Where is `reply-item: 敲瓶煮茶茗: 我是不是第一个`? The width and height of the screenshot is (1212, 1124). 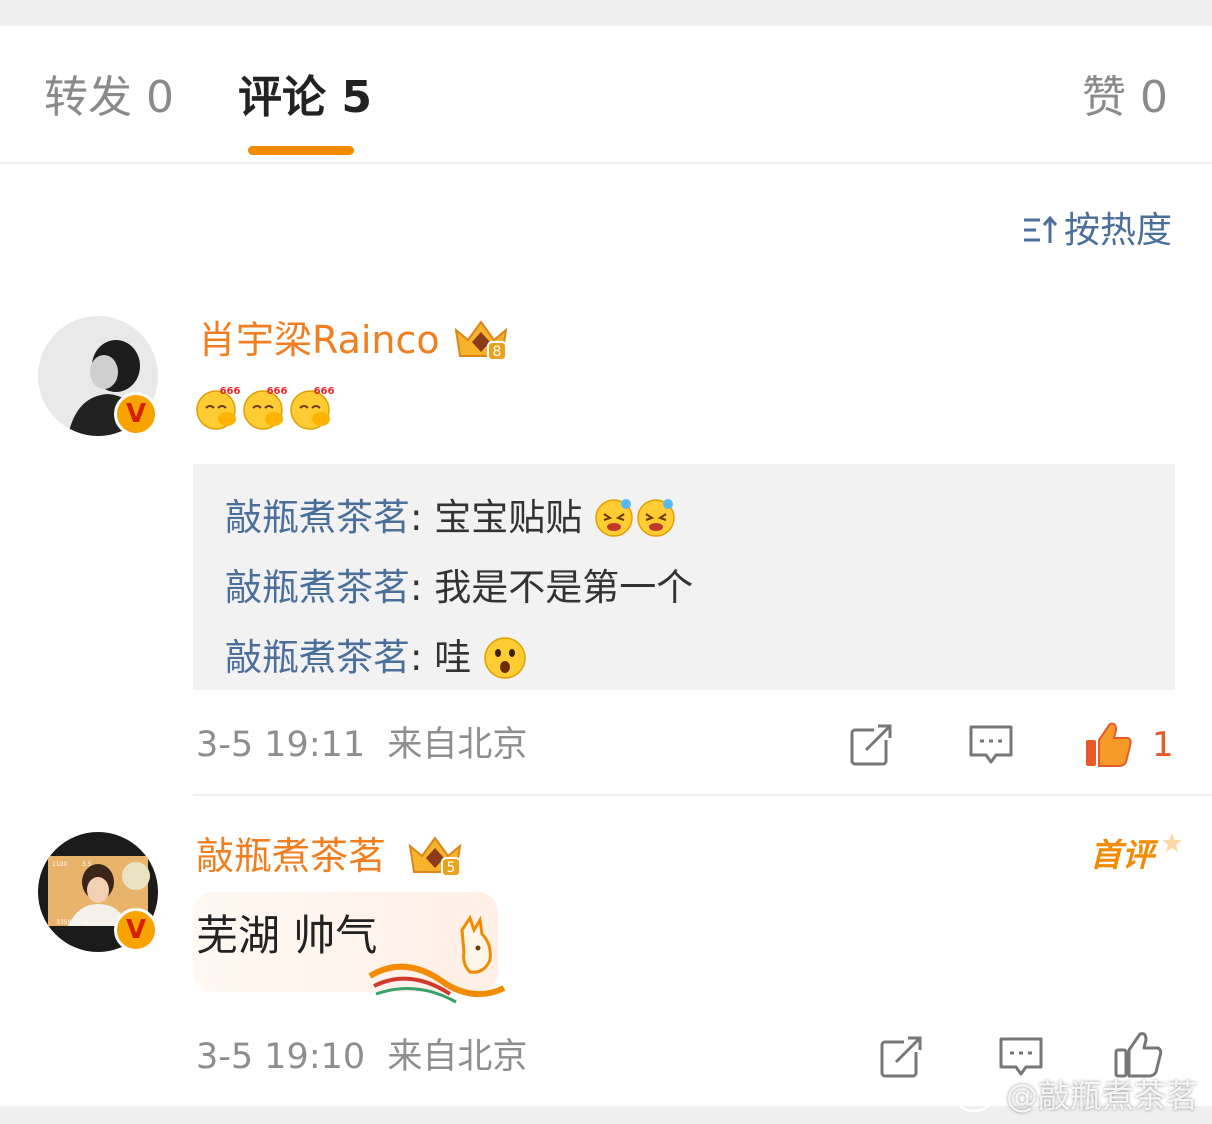
reply-item: 敲瓶煮茶茗: 我是不是第一个 is located at coordinates (459, 588).